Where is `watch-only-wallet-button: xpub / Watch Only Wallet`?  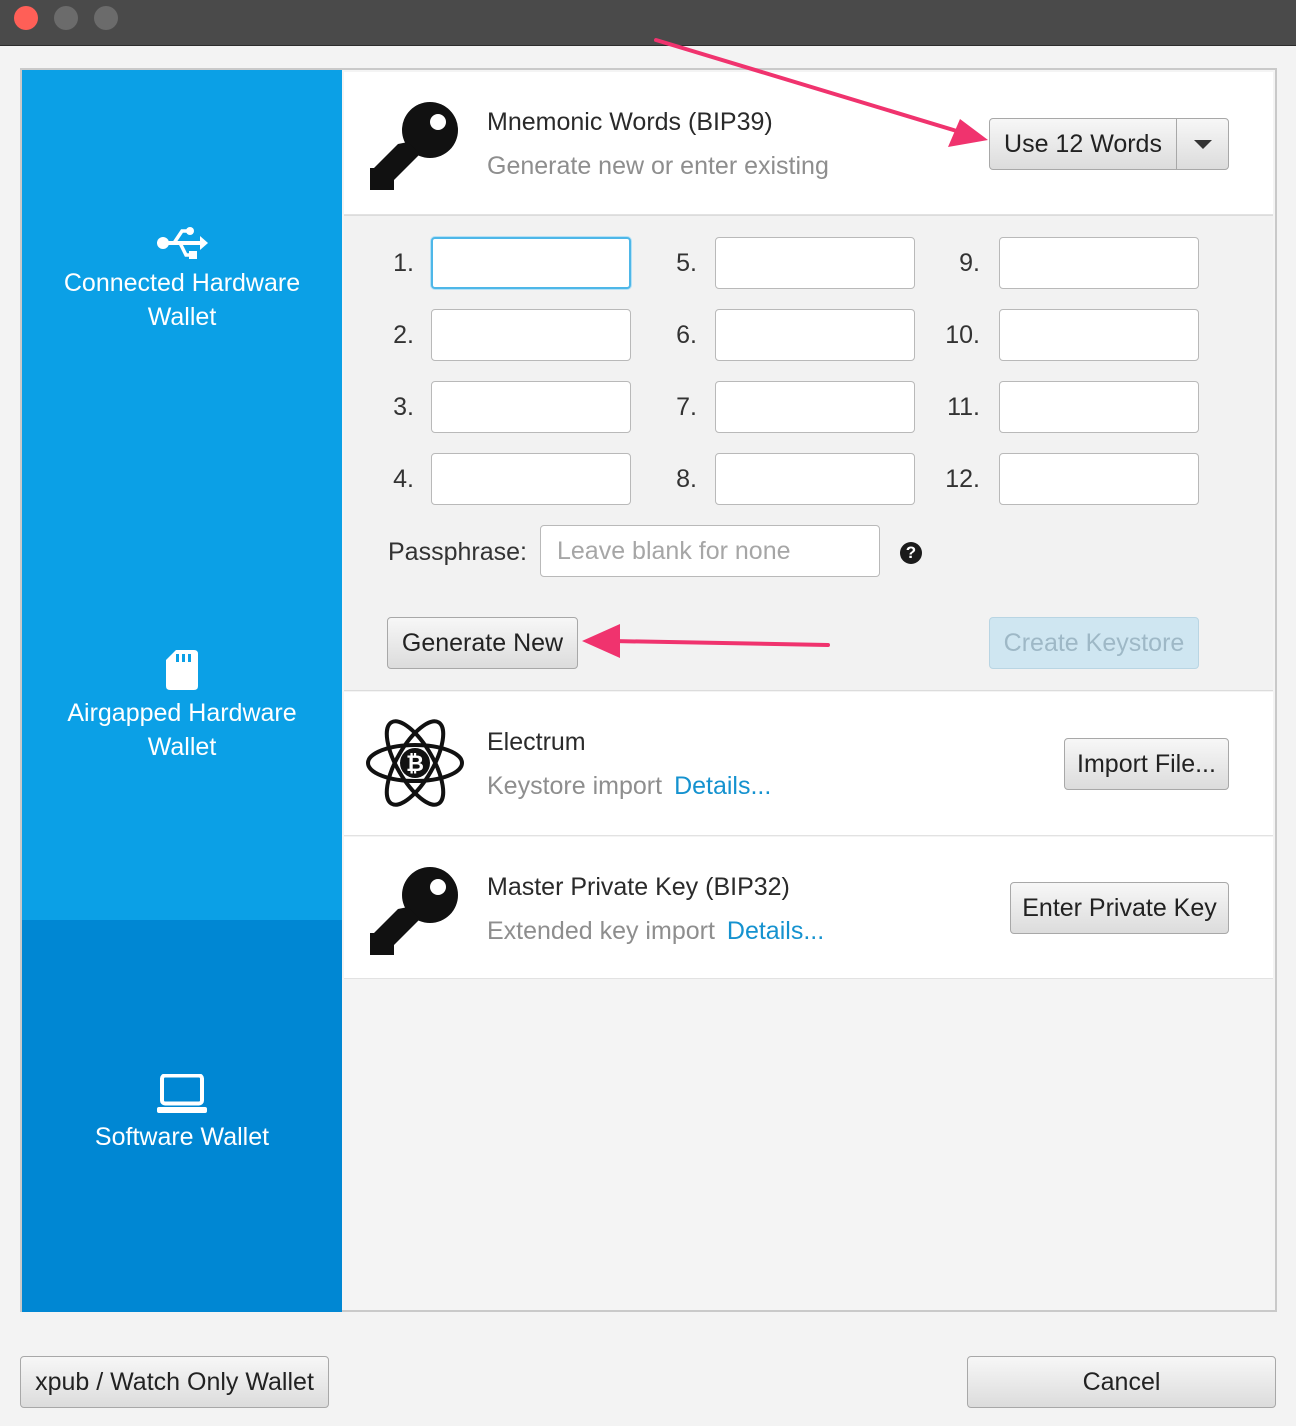 watch-only-wallet-button: xpub / Watch Only Wallet is located at coordinates (174, 1382).